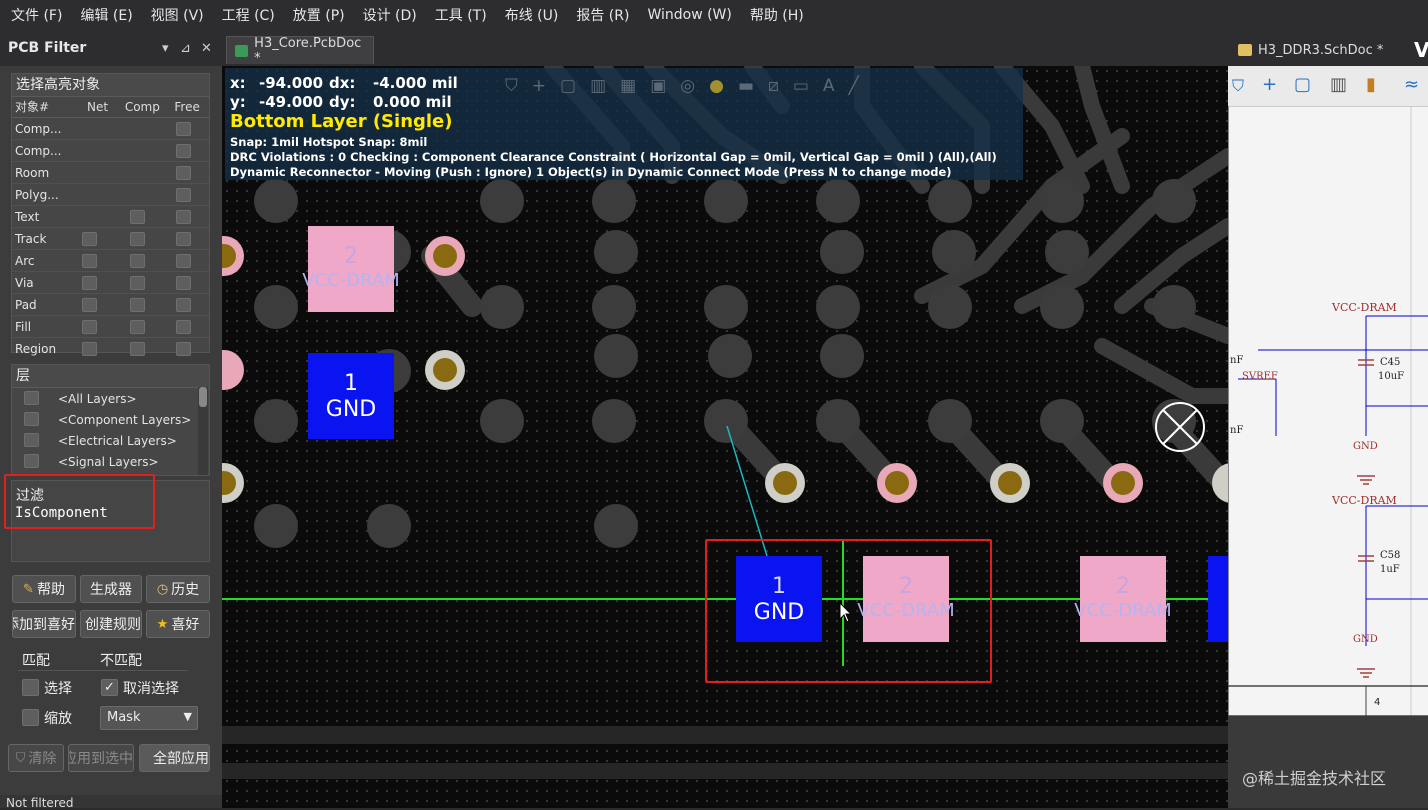 The image size is (1428, 810). What do you see at coordinates (177, 15) in the screenshot?
I see `menu-view: 视图 (V)` at bounding box center [177, 15].